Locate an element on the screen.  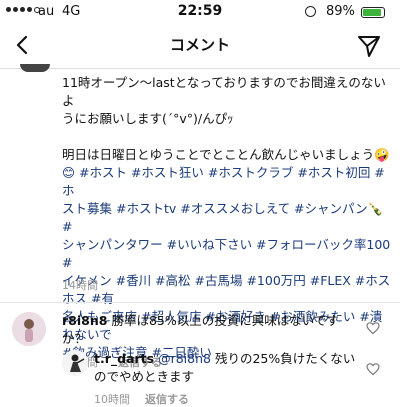
divider is located at coordinates (200, 302).